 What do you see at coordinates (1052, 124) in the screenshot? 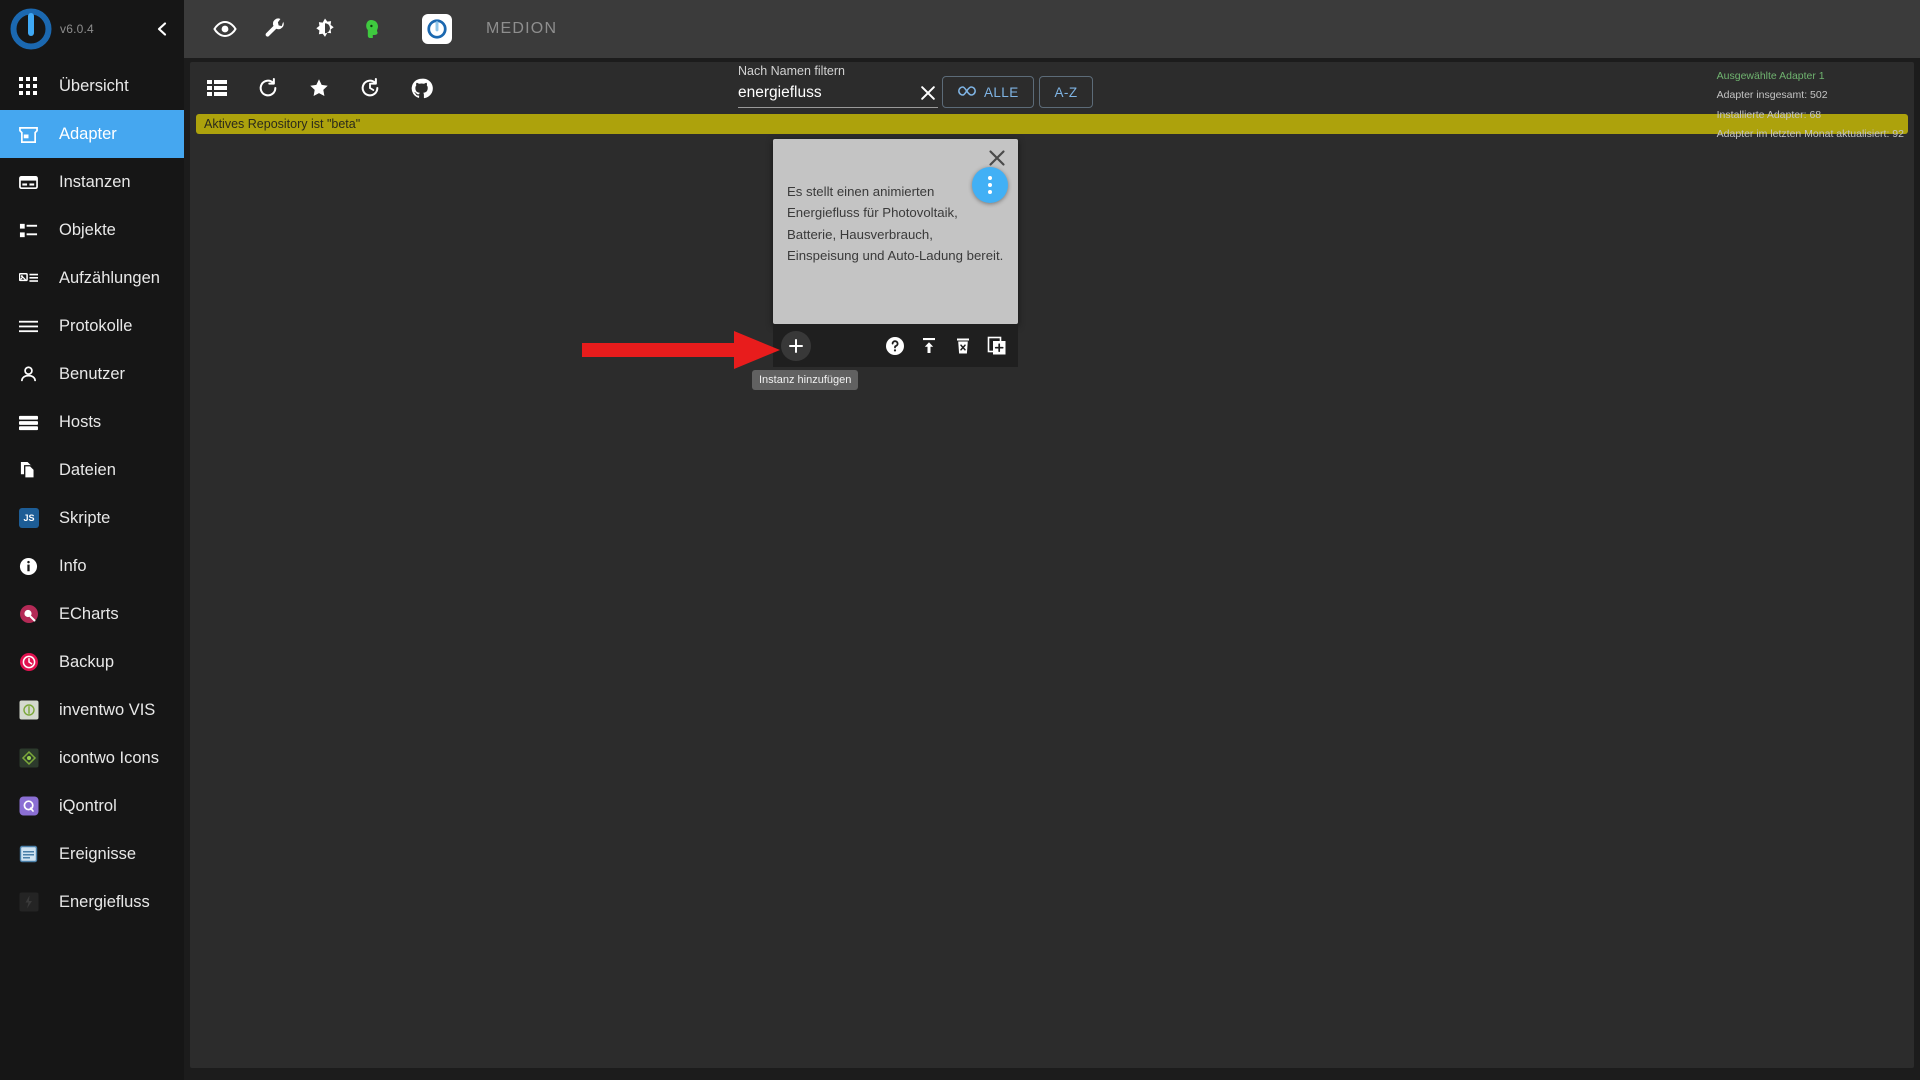
I see `repository-banner: Aktives Repository ist "beta"` at bounding box center [1052, 124].